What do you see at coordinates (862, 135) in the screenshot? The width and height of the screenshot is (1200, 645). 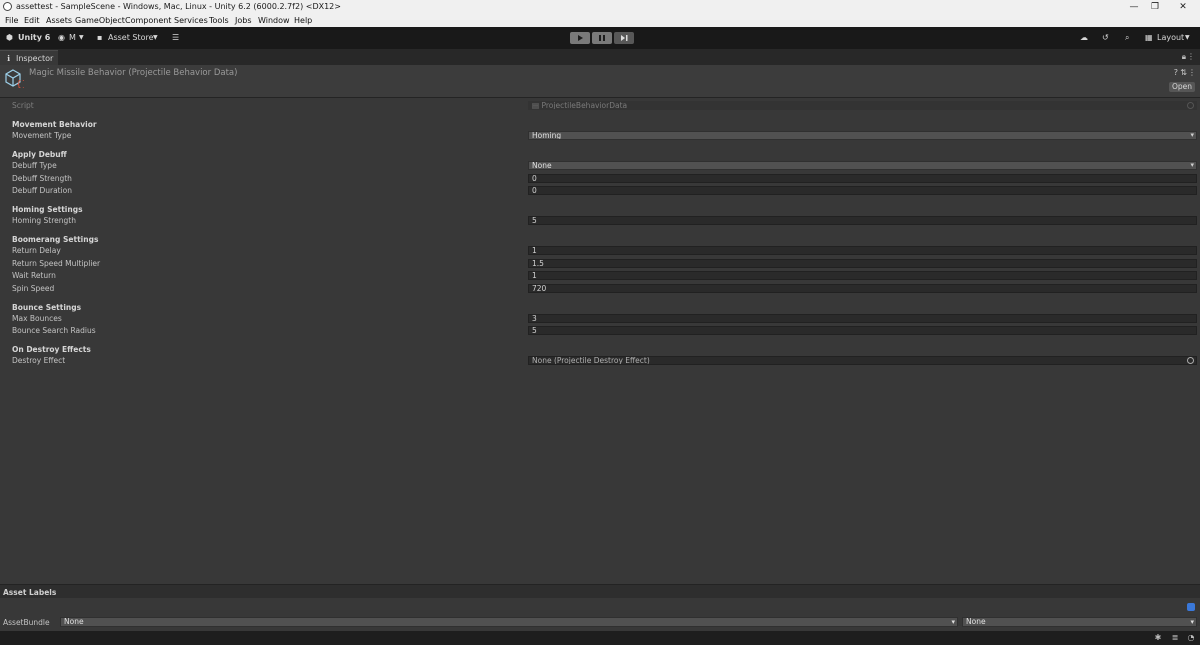 I see `movement-type-dropdown: Homing ▾` at bounding box center [862, 135].